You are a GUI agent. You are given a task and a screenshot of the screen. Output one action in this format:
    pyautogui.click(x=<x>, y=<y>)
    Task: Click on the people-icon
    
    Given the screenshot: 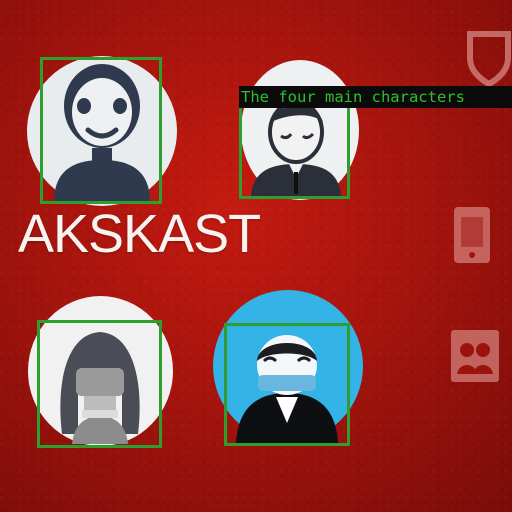 What is the action you would take?
    pyautogui.click(x=475, y=356)
    